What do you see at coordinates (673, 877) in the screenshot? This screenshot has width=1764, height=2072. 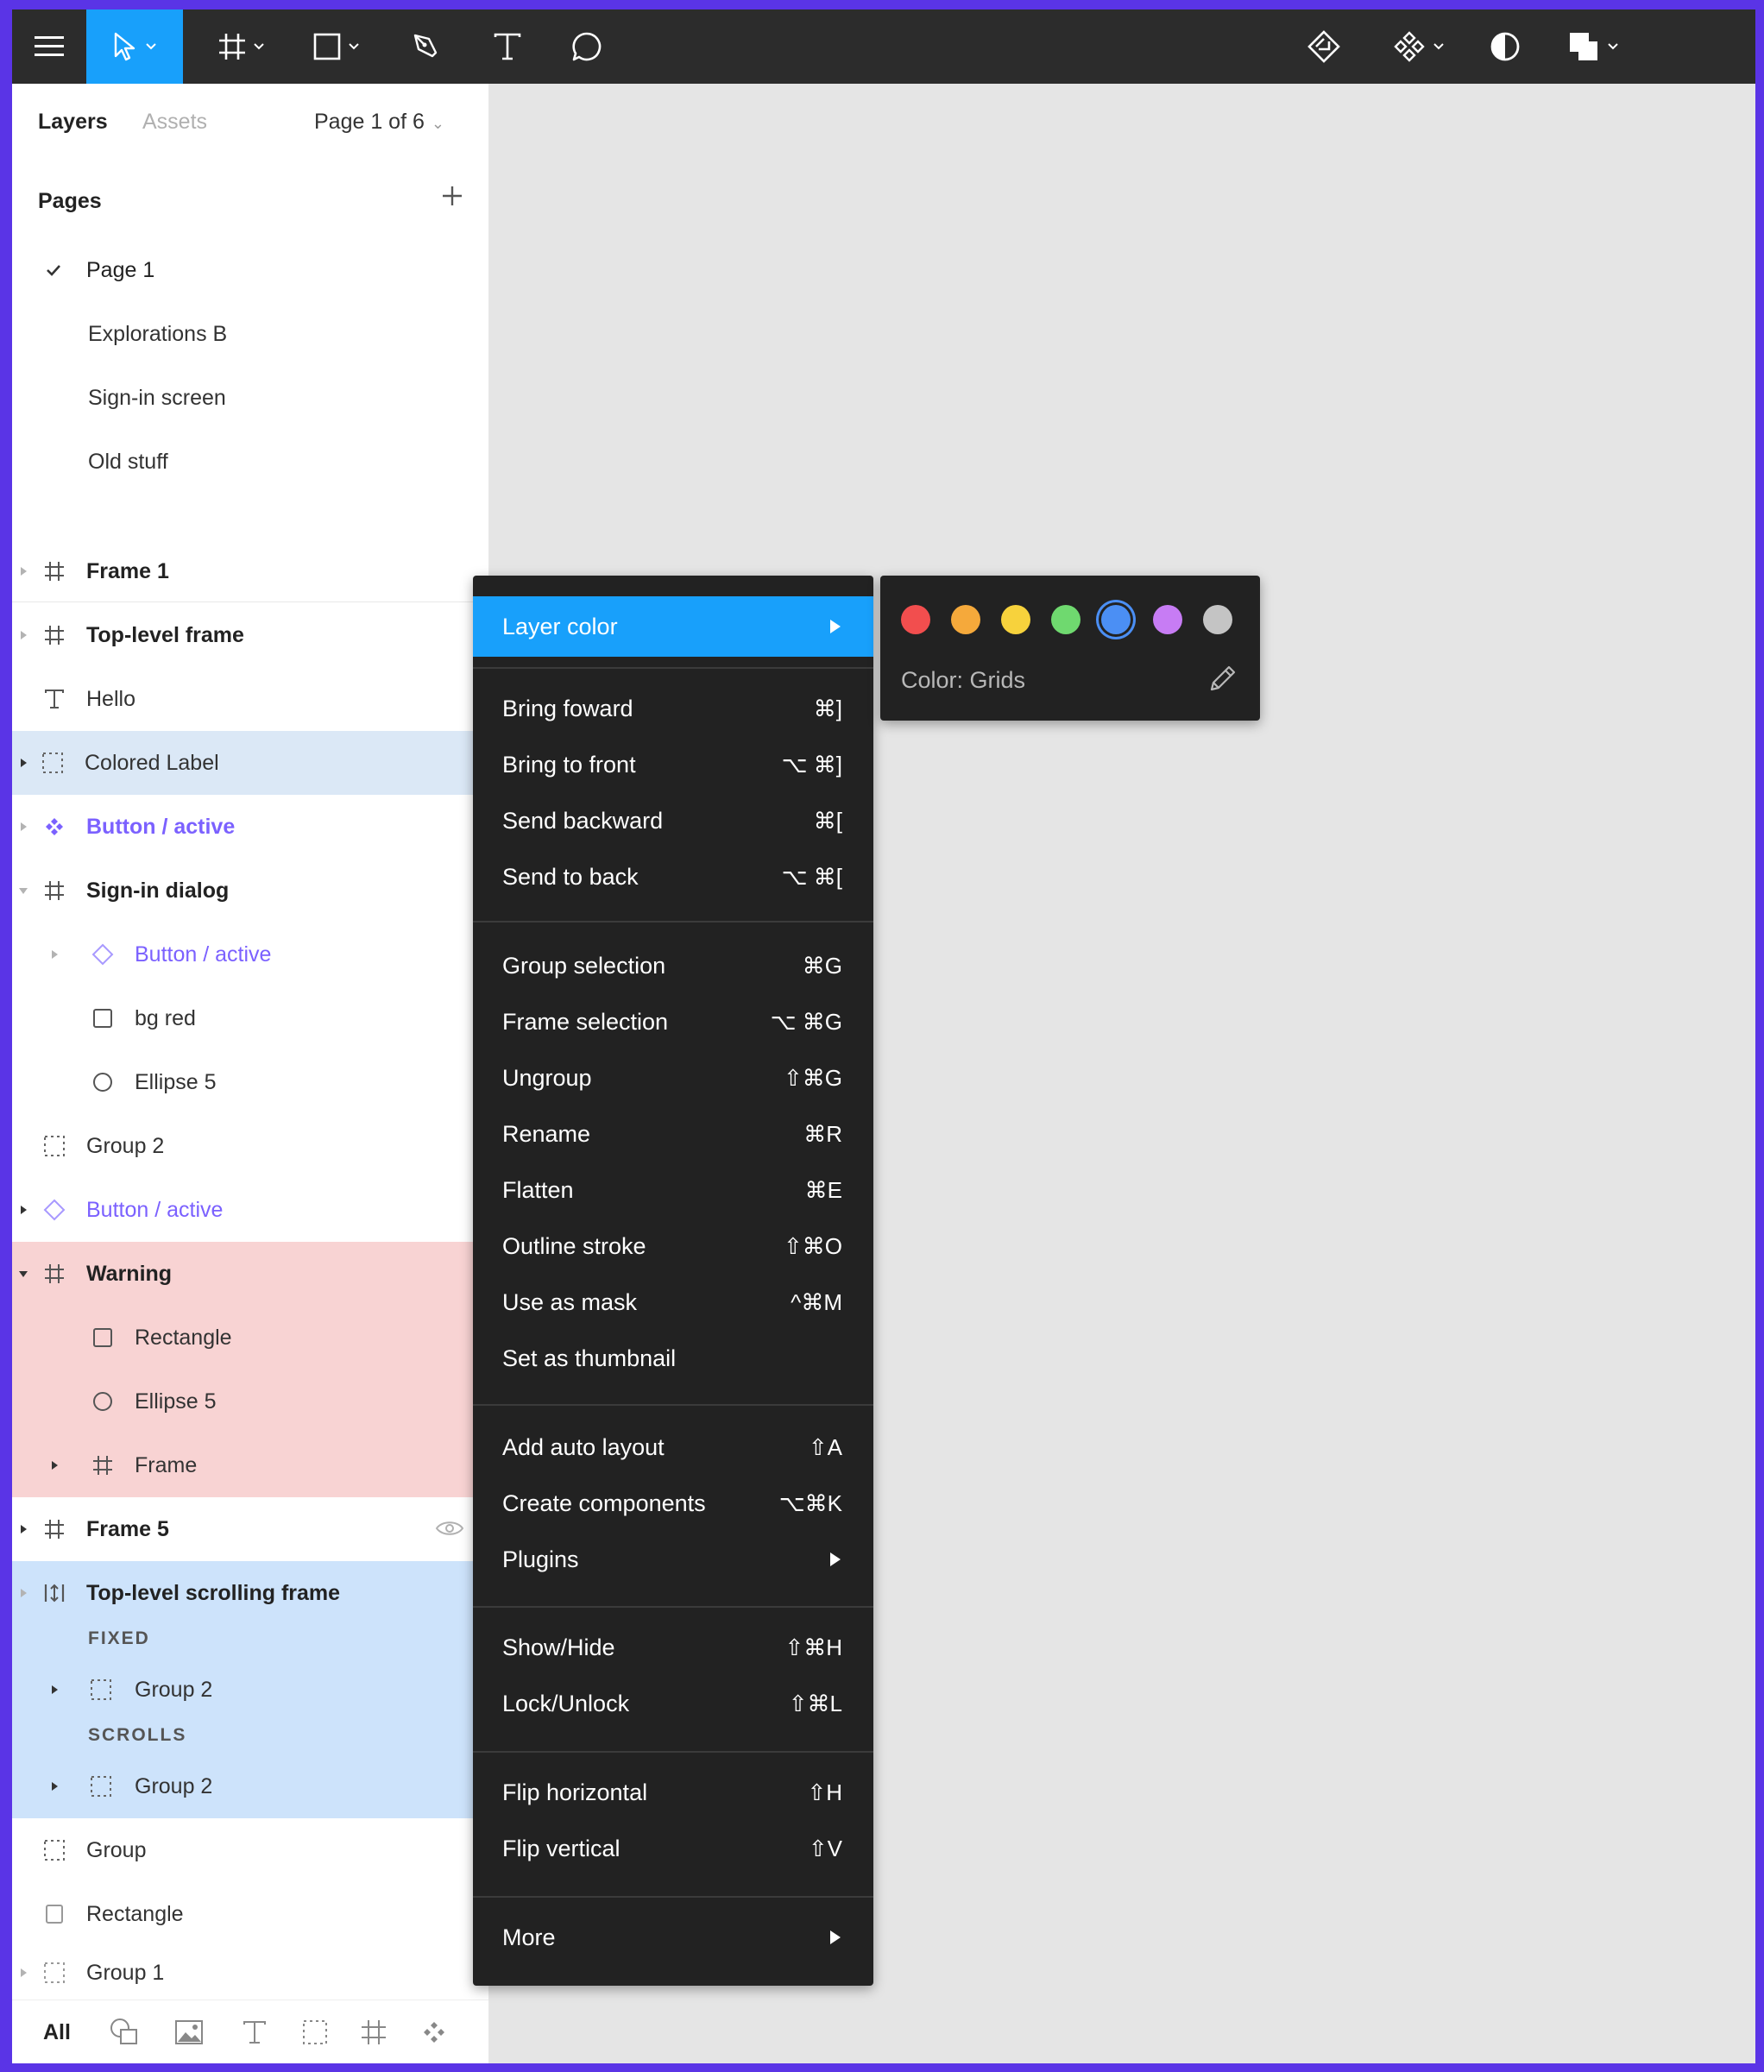 I see `menu-item-send-to-back: Send to back ⌥ ⌘[` at bounding box center [673, 877].